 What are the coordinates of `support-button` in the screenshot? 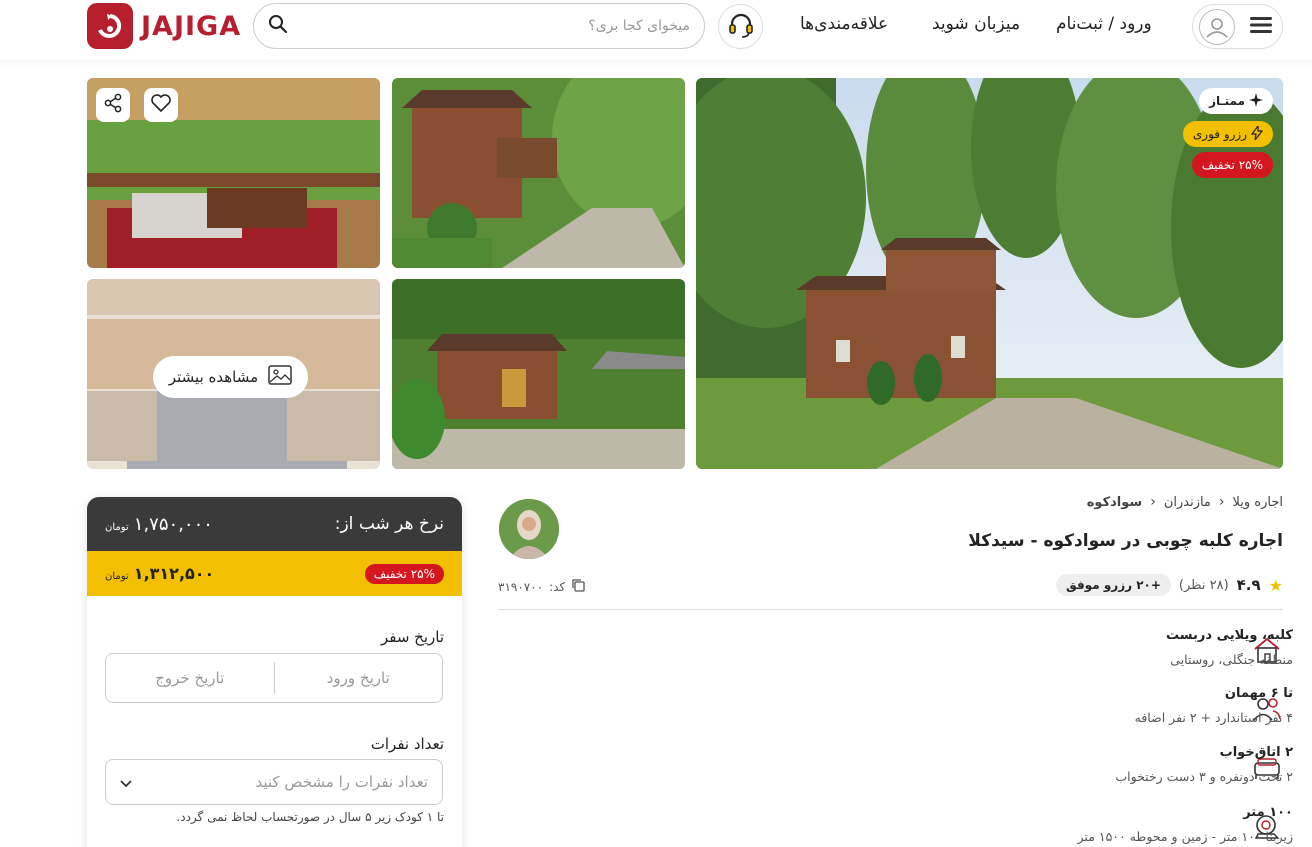 It's located at (740, 26).